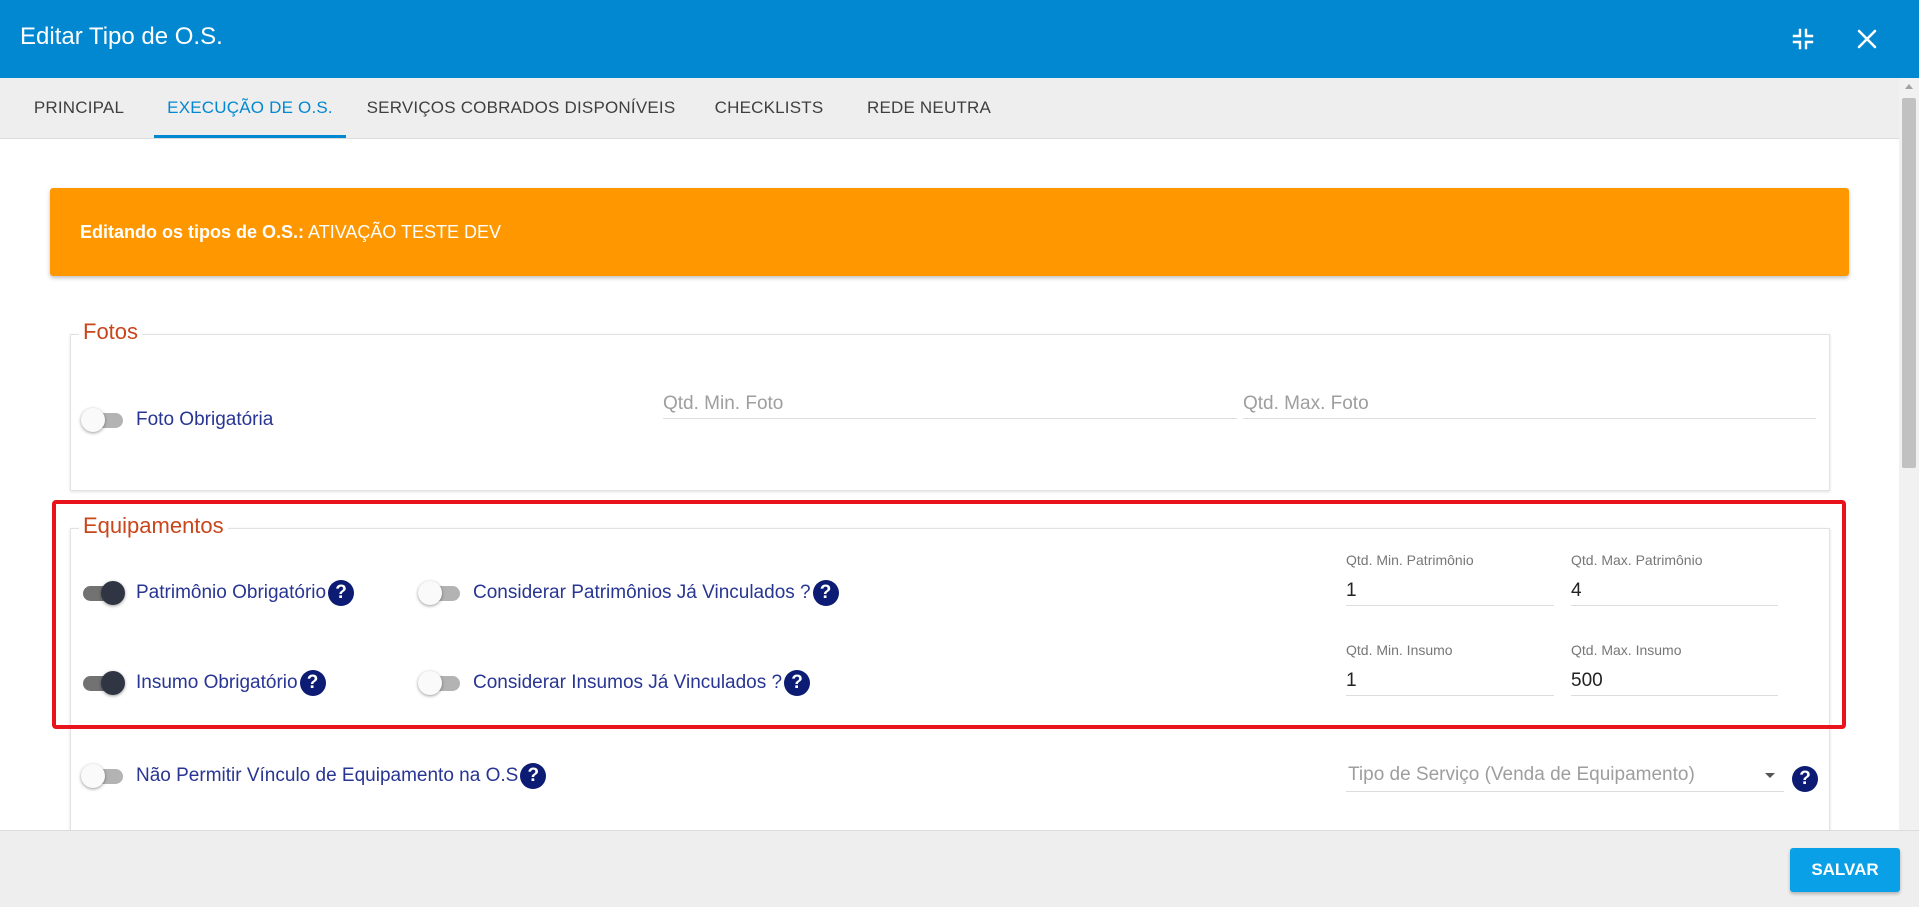  Describe the element at coordinates (1845, 870) in the screenshot. I see `save-button: SALVAR` at that location.